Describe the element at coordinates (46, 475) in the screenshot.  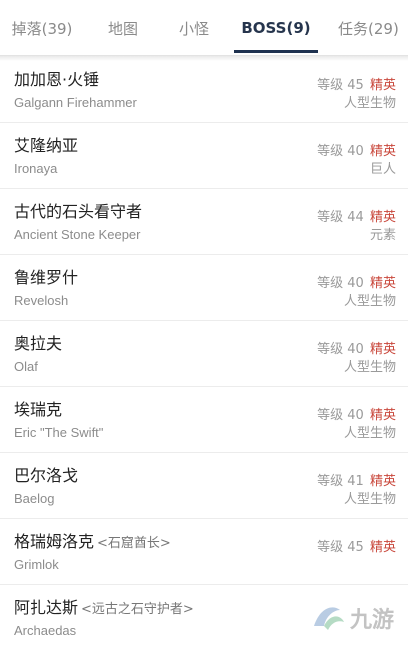
I see `boss-name: 巴尔洛戈` at that location.